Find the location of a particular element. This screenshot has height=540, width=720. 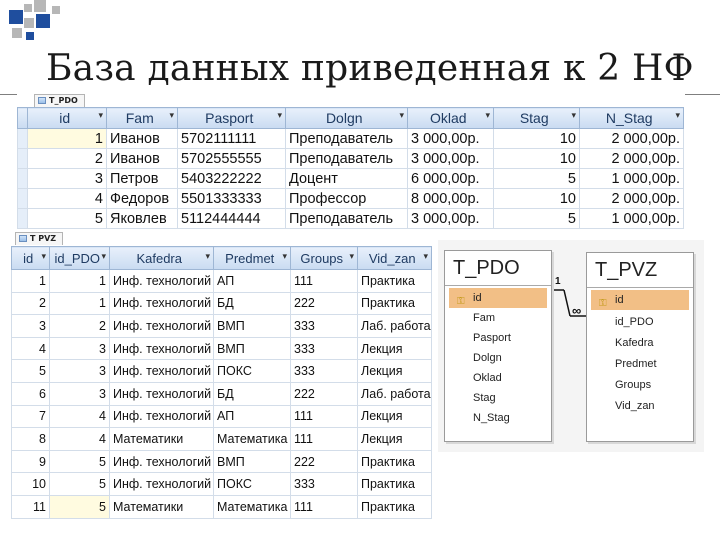

table-cell: Иванов is located at coordinates (142, 138).